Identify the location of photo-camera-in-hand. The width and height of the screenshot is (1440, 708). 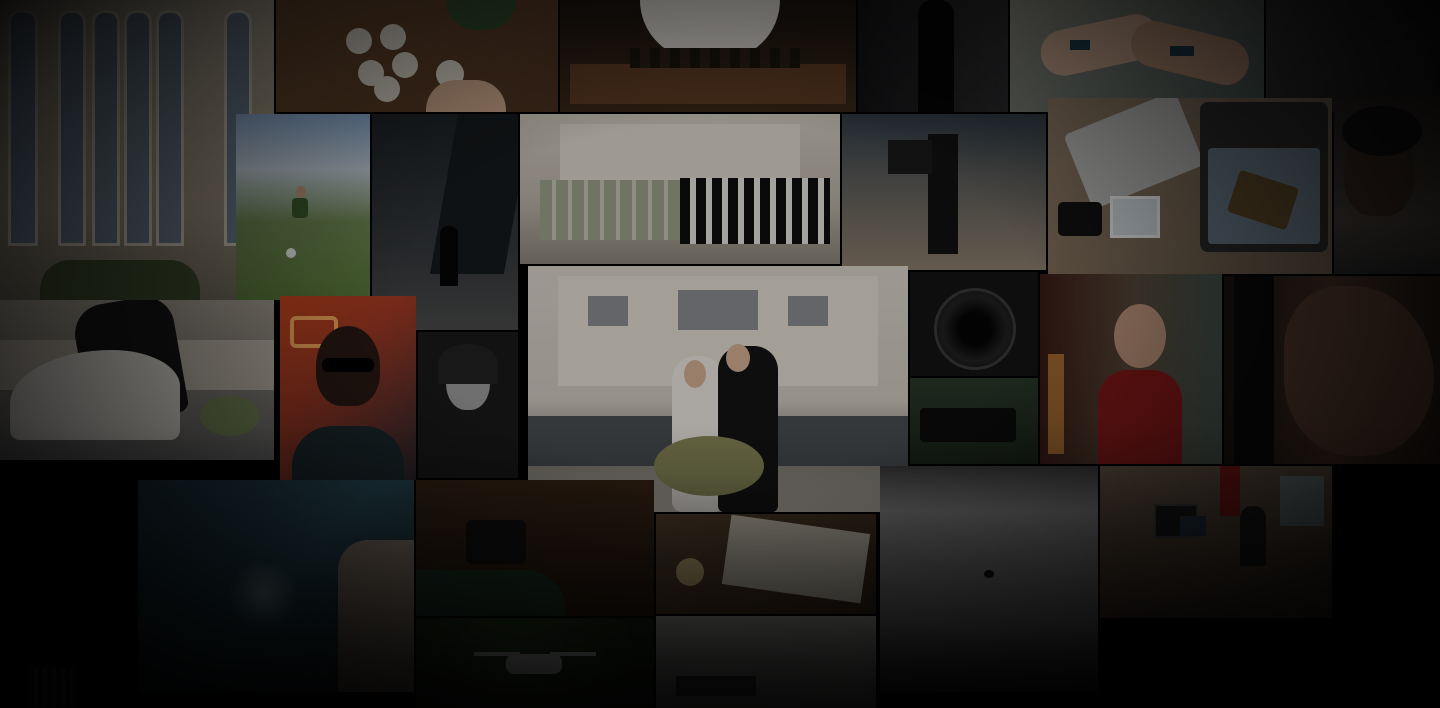
(535, 548).